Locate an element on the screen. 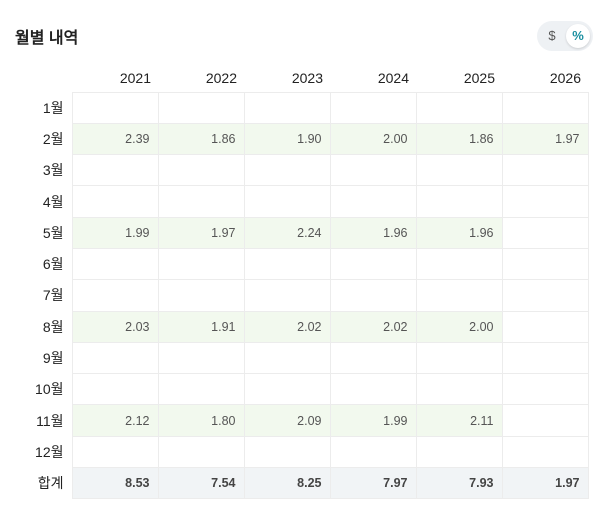 The image size is (609, 517). table-row: 8월 2.03 1.91 2.02 2.02 2.00 is located at coordinates (302, 326).